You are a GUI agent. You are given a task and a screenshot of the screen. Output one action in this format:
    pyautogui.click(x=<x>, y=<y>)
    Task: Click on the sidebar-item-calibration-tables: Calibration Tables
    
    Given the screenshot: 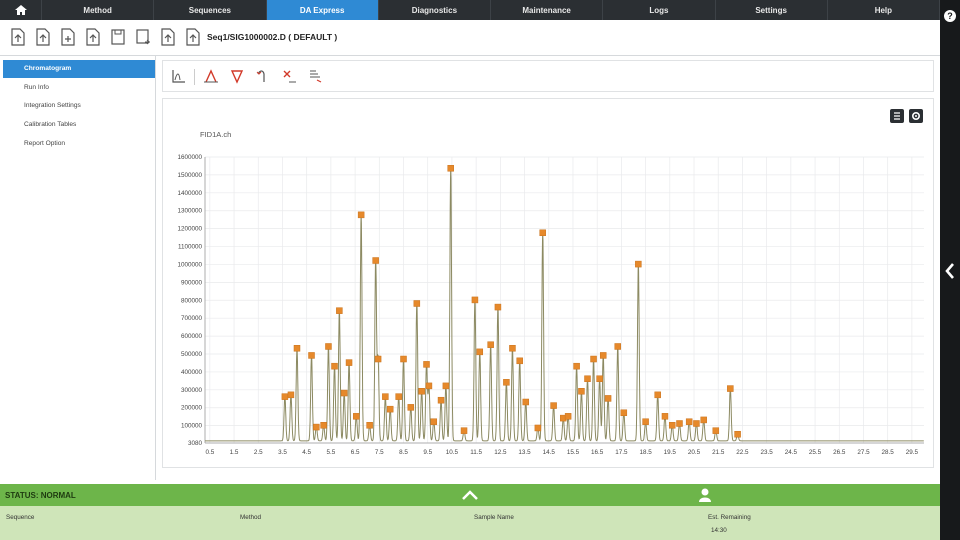 What is the action you would take?
    pyautogui.click(x=79, y=125)
    